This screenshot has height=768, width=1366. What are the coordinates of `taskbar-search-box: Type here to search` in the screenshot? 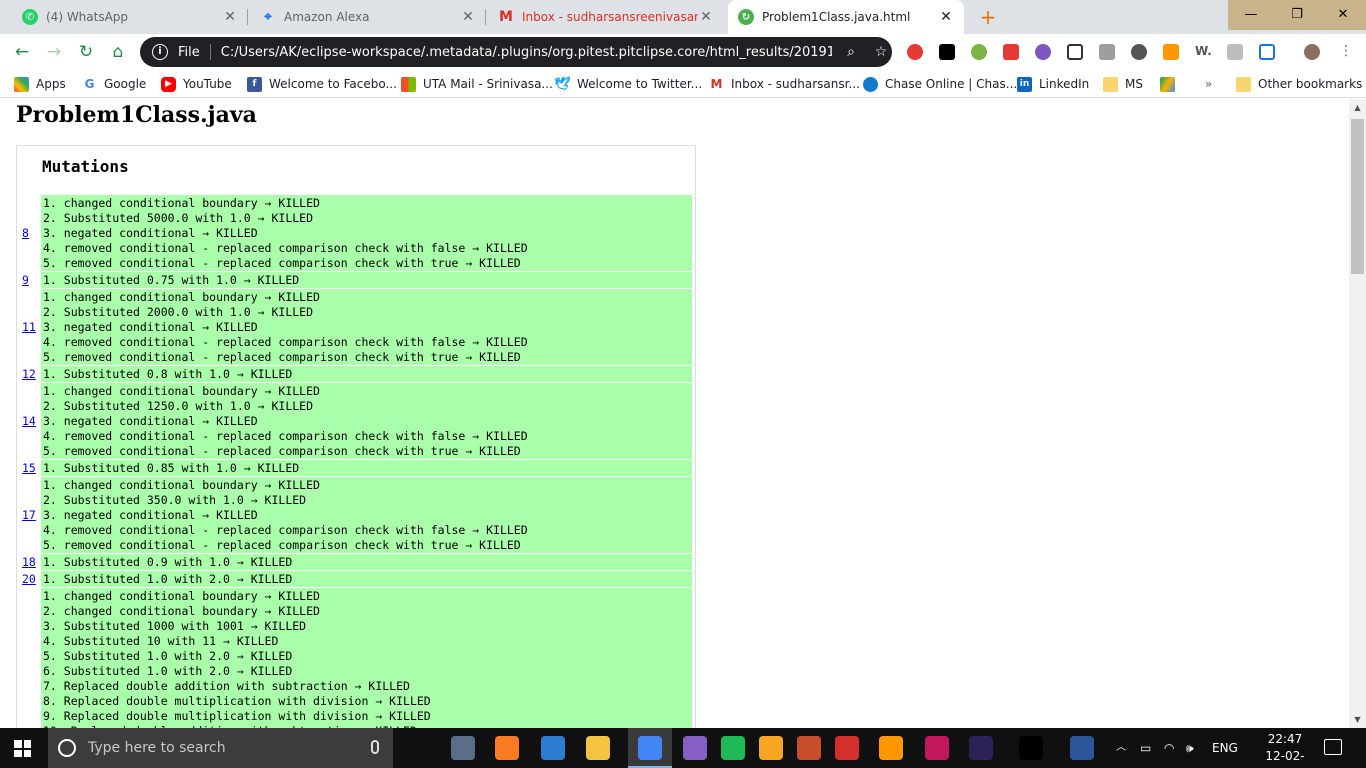 It's located at (220, 748).